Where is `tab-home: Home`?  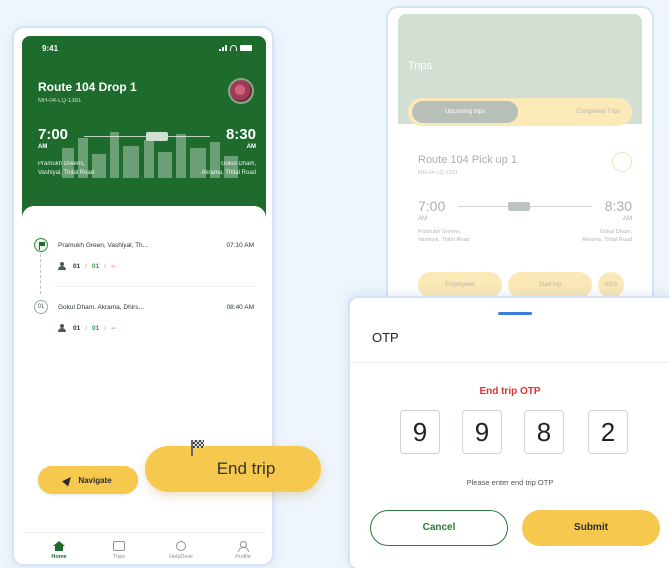
tab-home: Home is located at coordinates (59, 550).